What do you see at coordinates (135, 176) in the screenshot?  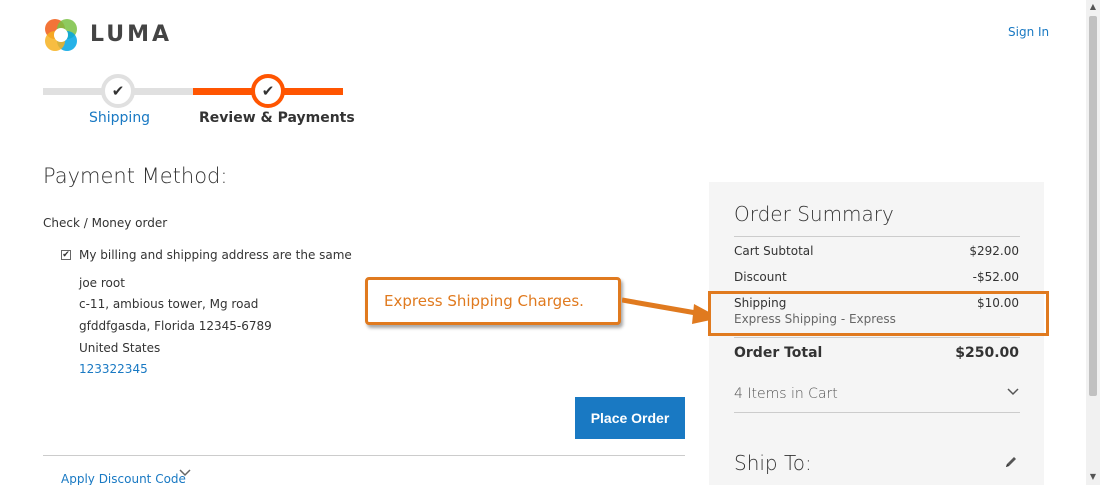 I see `payment-method-title: Payment Method:` at bounding box center [135, 176].